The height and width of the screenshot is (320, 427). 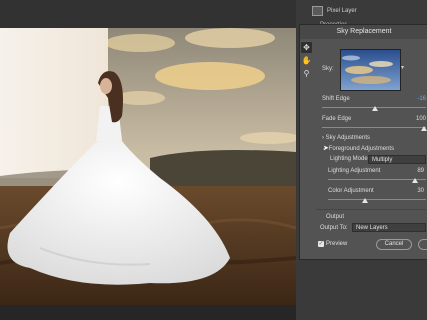 I want to click on lighting-adjustment-value: 89, so click(x=416, y=171).